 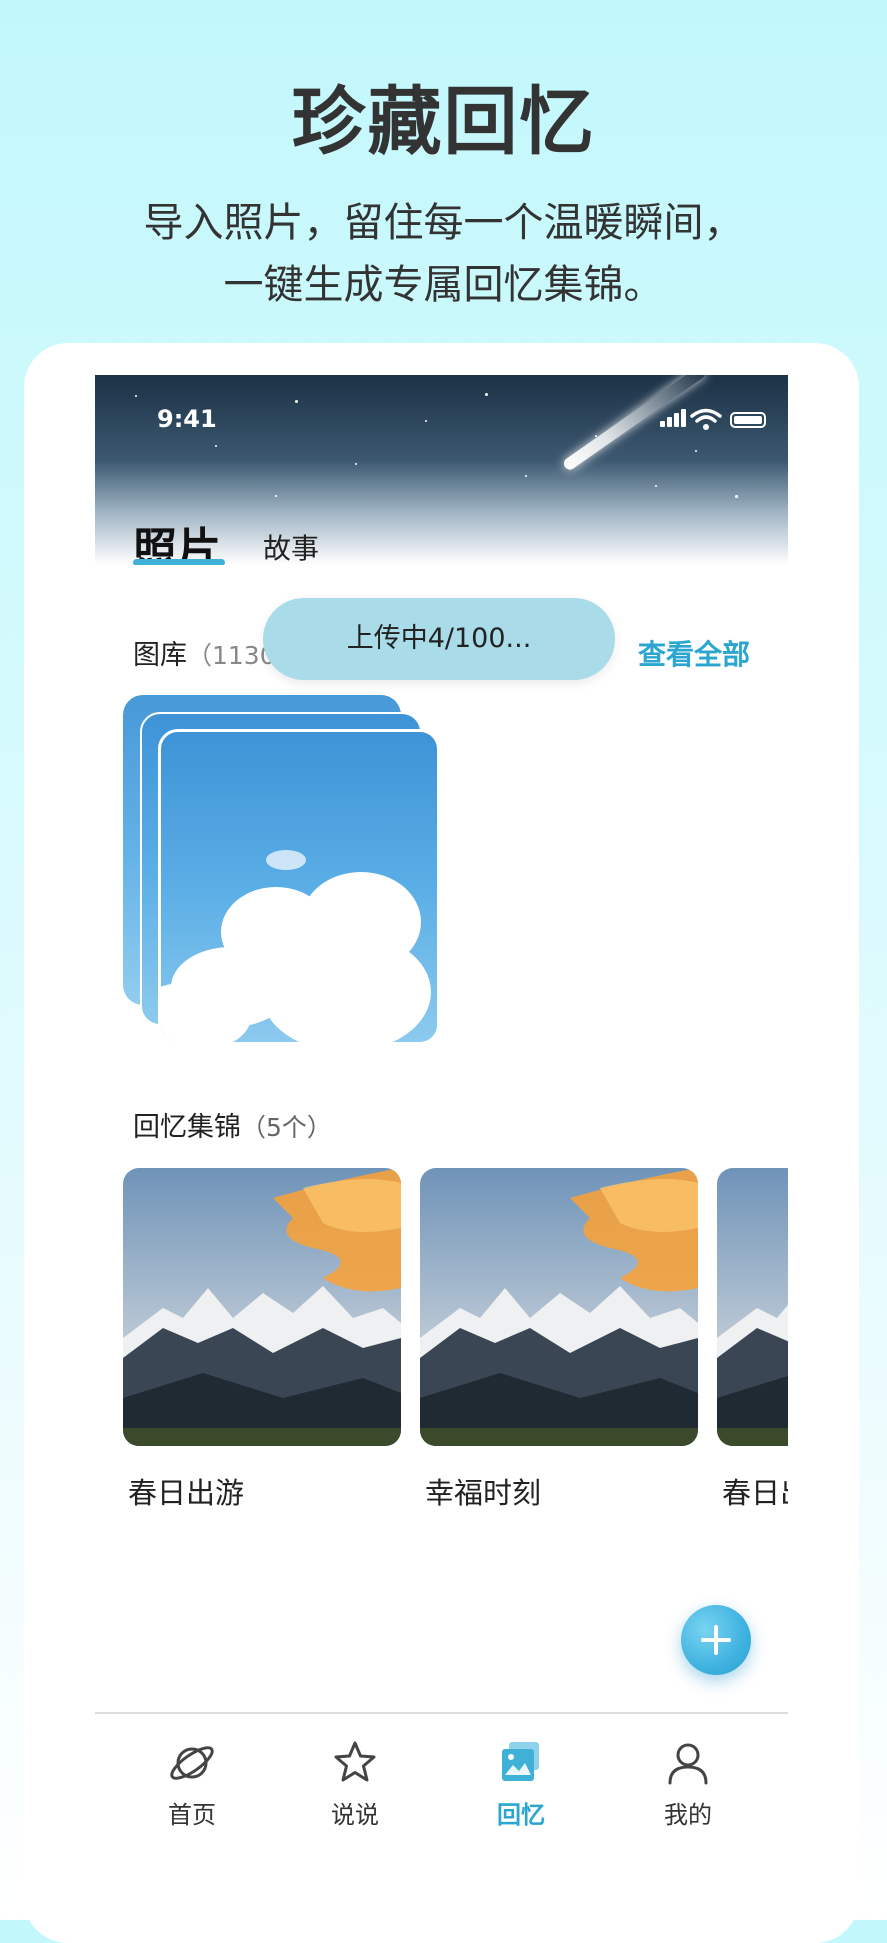 I want to click on nav-item-home: 首页, so click(x=192, y=1783).